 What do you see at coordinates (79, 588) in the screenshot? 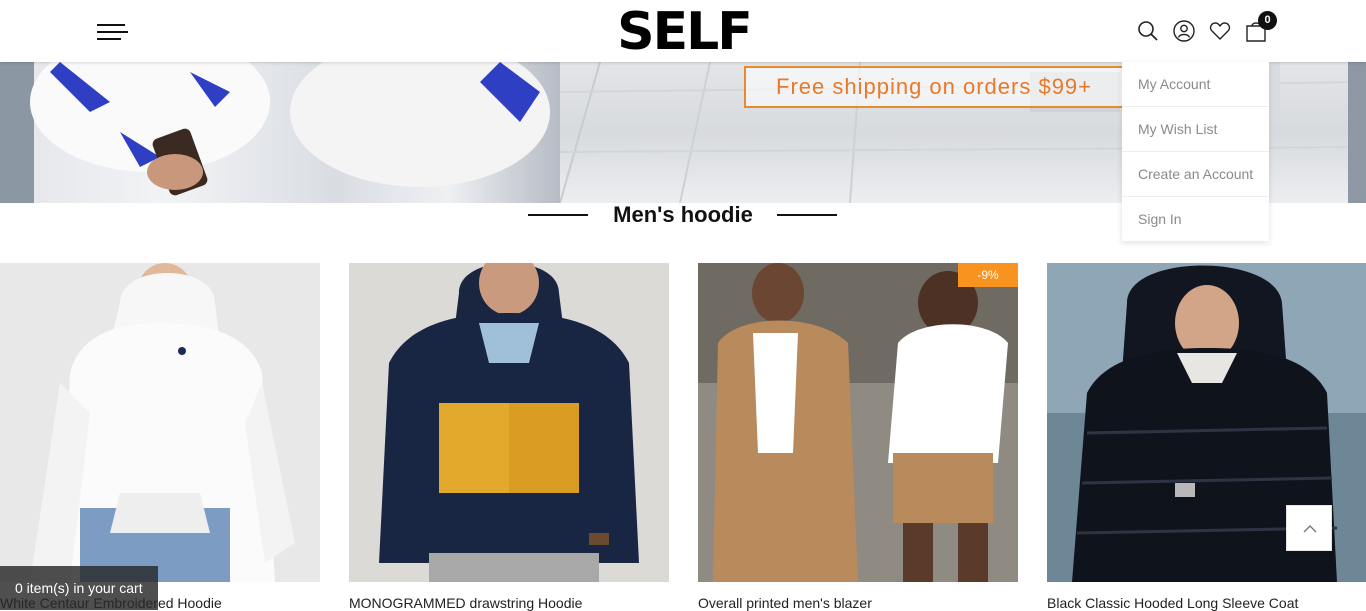
I see `cart-summary-bar: 0 item(s) in your cart` at bounding box center [79, 588].